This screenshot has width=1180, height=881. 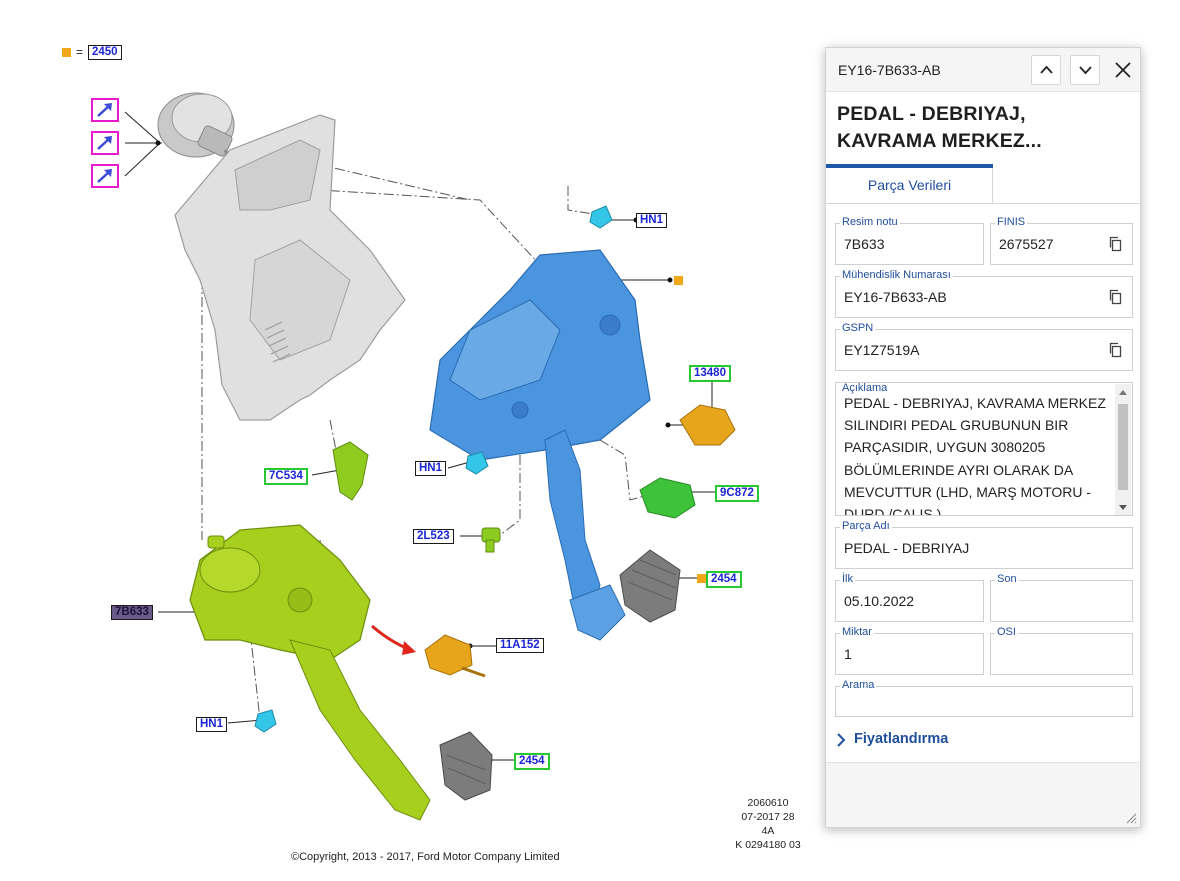 I want to click on clutch-pedal-pad, so click(x=466, y=766).